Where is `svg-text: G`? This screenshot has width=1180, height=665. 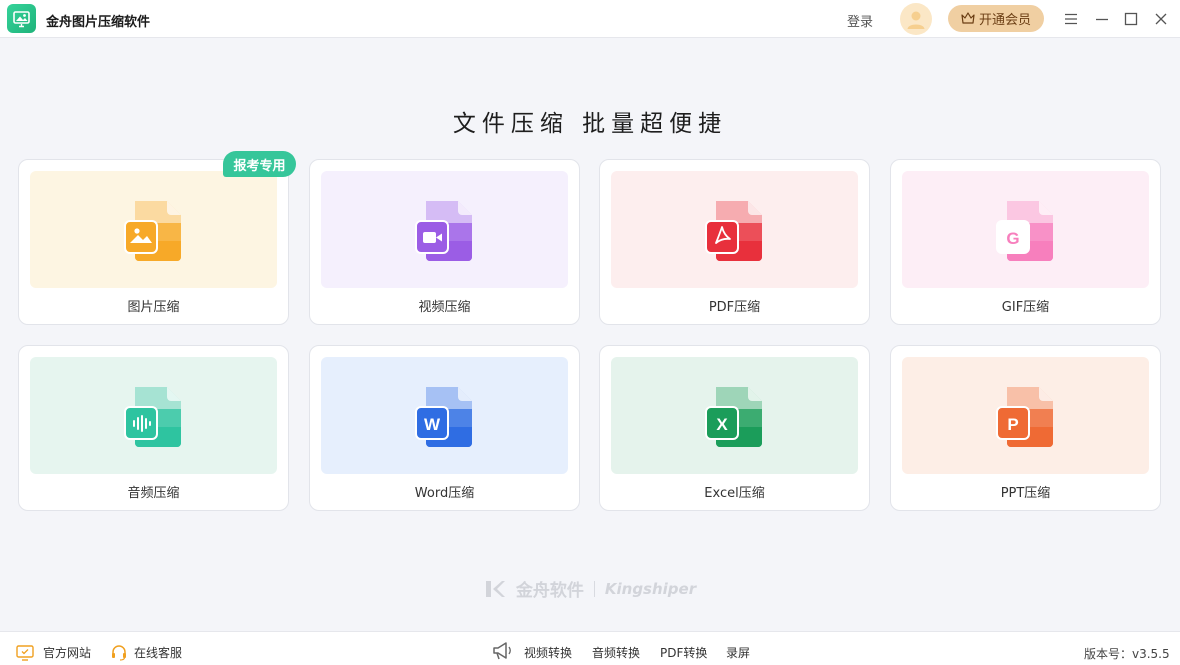 svg-text: G is located at coordinates (1012, 238).